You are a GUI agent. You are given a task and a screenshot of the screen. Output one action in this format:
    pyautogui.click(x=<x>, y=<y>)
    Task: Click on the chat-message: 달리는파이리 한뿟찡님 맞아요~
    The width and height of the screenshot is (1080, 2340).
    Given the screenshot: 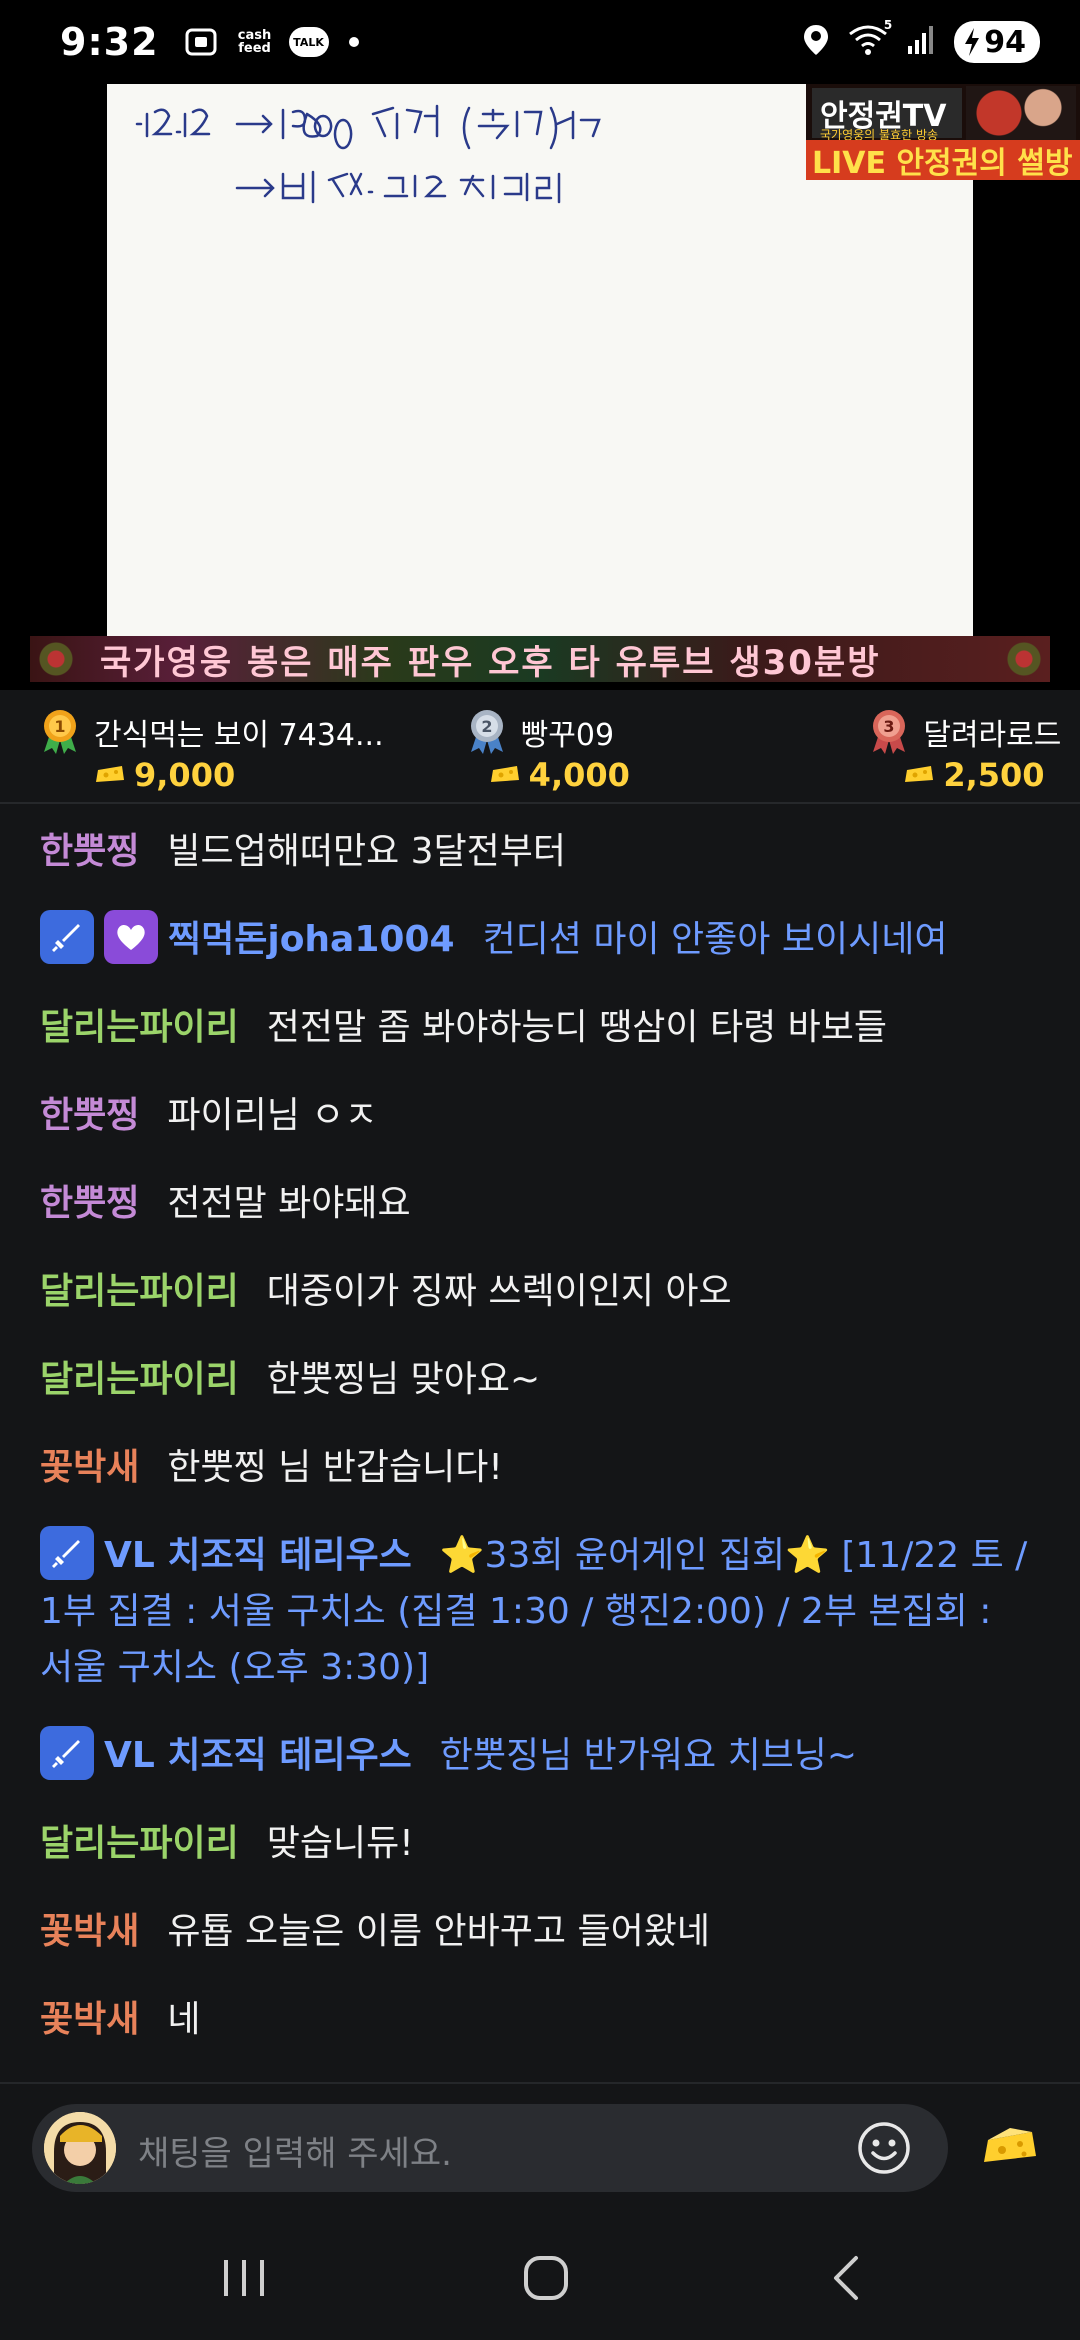 What is the action you would take?
    pyautogui.click(x=540, y=1380)
    